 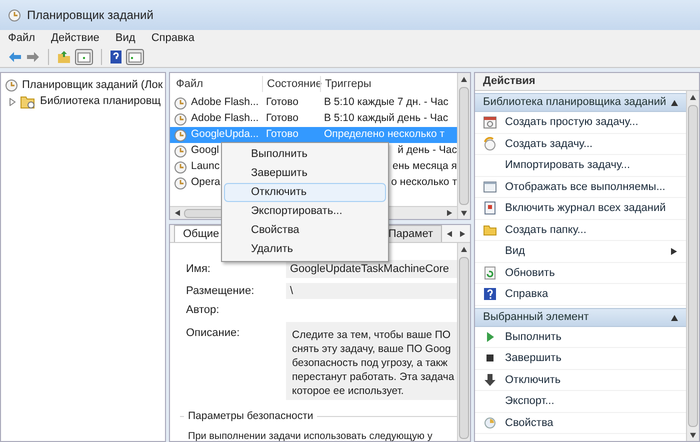 I want to click on table-cell-text: ень месяца я, so click(x=424, y=166).